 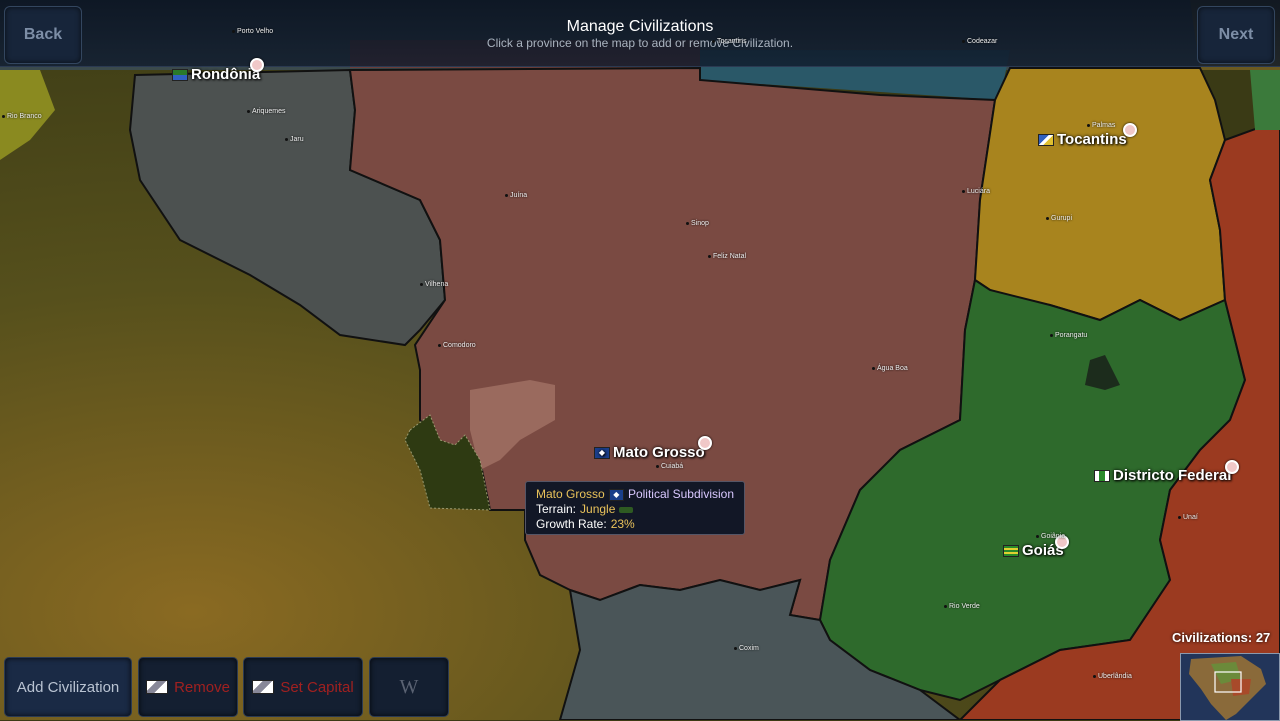 I want to click on capital-tocantins-icon, so click(x=1130, y=130).